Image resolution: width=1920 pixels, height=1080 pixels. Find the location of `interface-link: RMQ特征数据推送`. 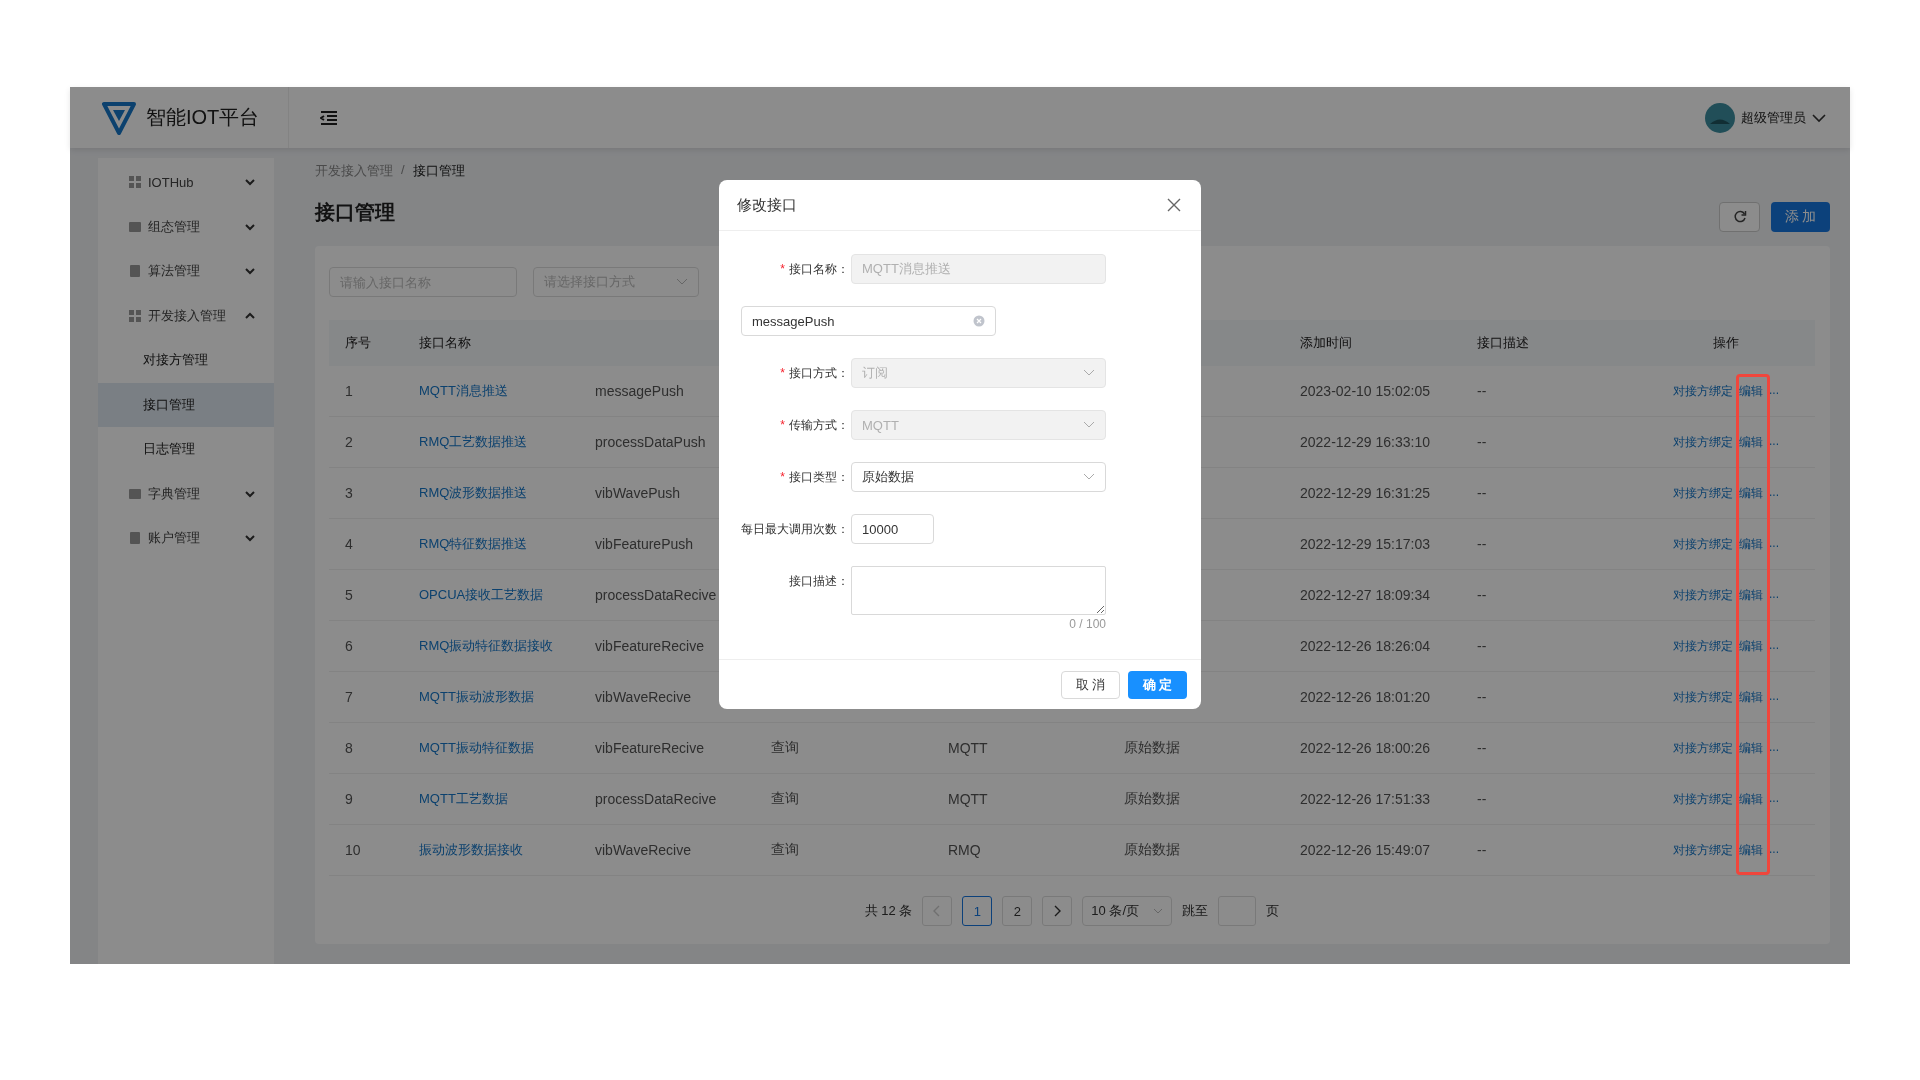

interface-link: RMQ特征数据推送 is located at coordinates (473, 543).